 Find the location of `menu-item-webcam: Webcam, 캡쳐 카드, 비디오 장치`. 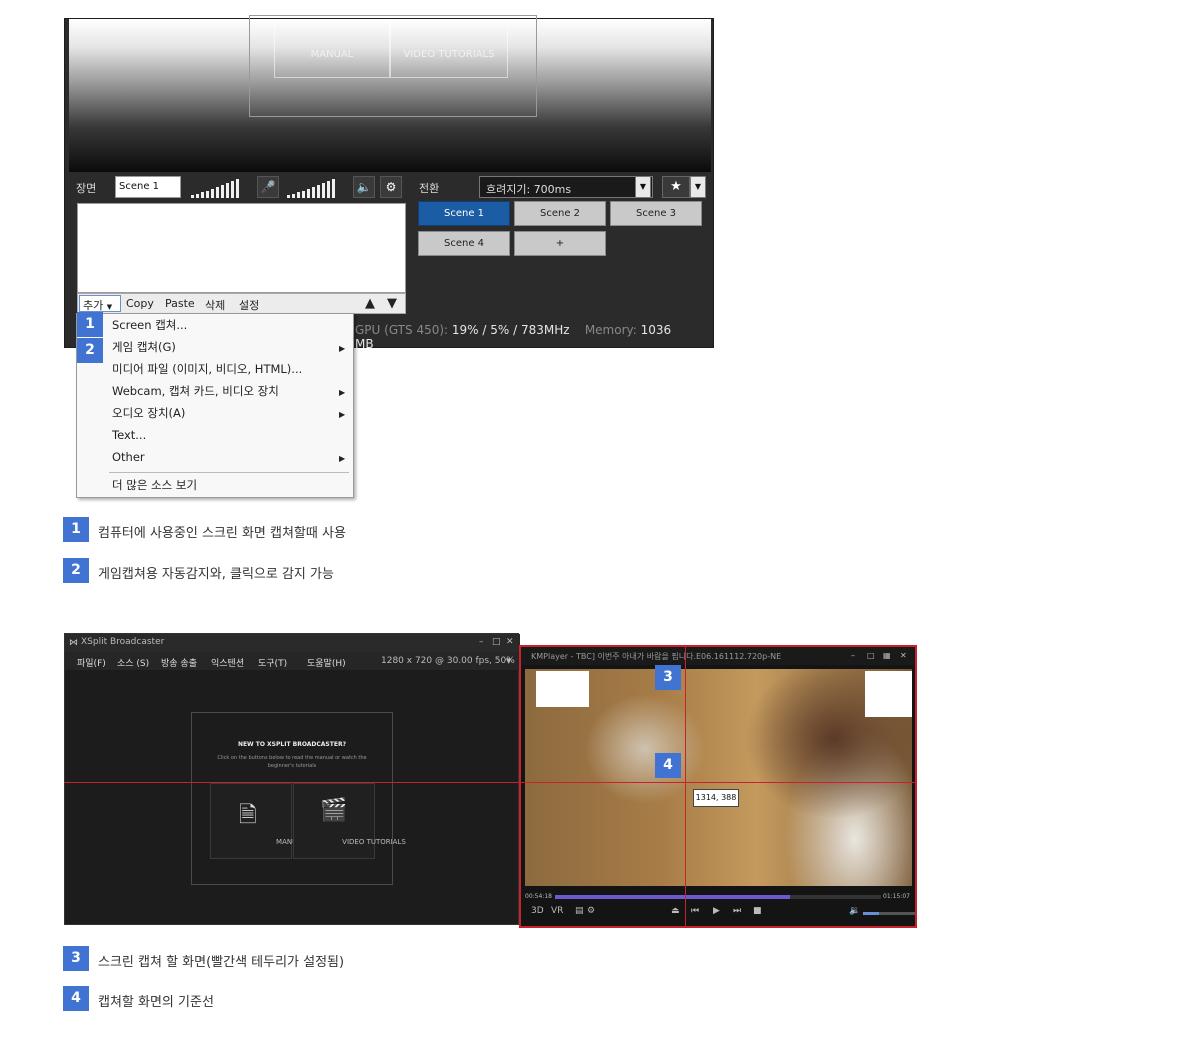

menu-item-webcam: Webcam, 캡쳐 카드, 비디오 장치 is located at coordinates (195, 391).